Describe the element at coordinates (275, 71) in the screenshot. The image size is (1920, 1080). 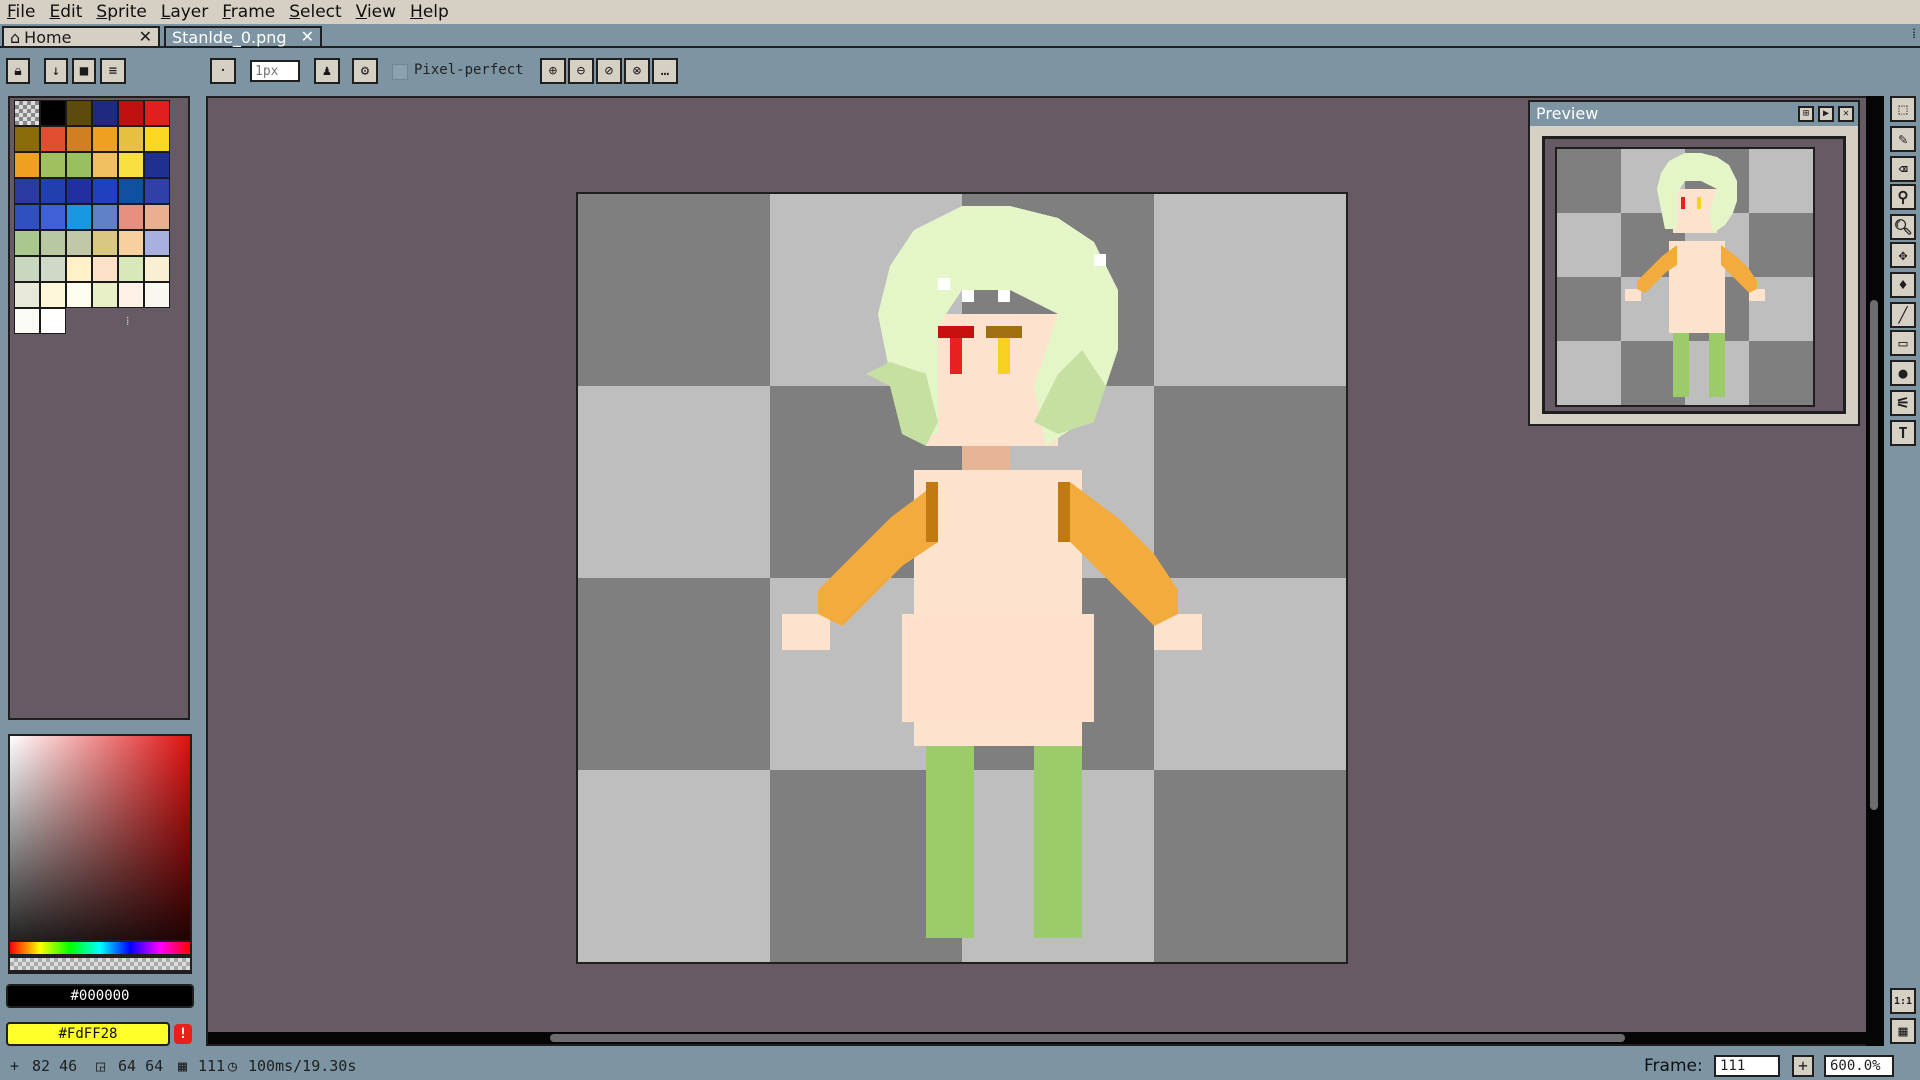
I see `brush-size-input` at that location.